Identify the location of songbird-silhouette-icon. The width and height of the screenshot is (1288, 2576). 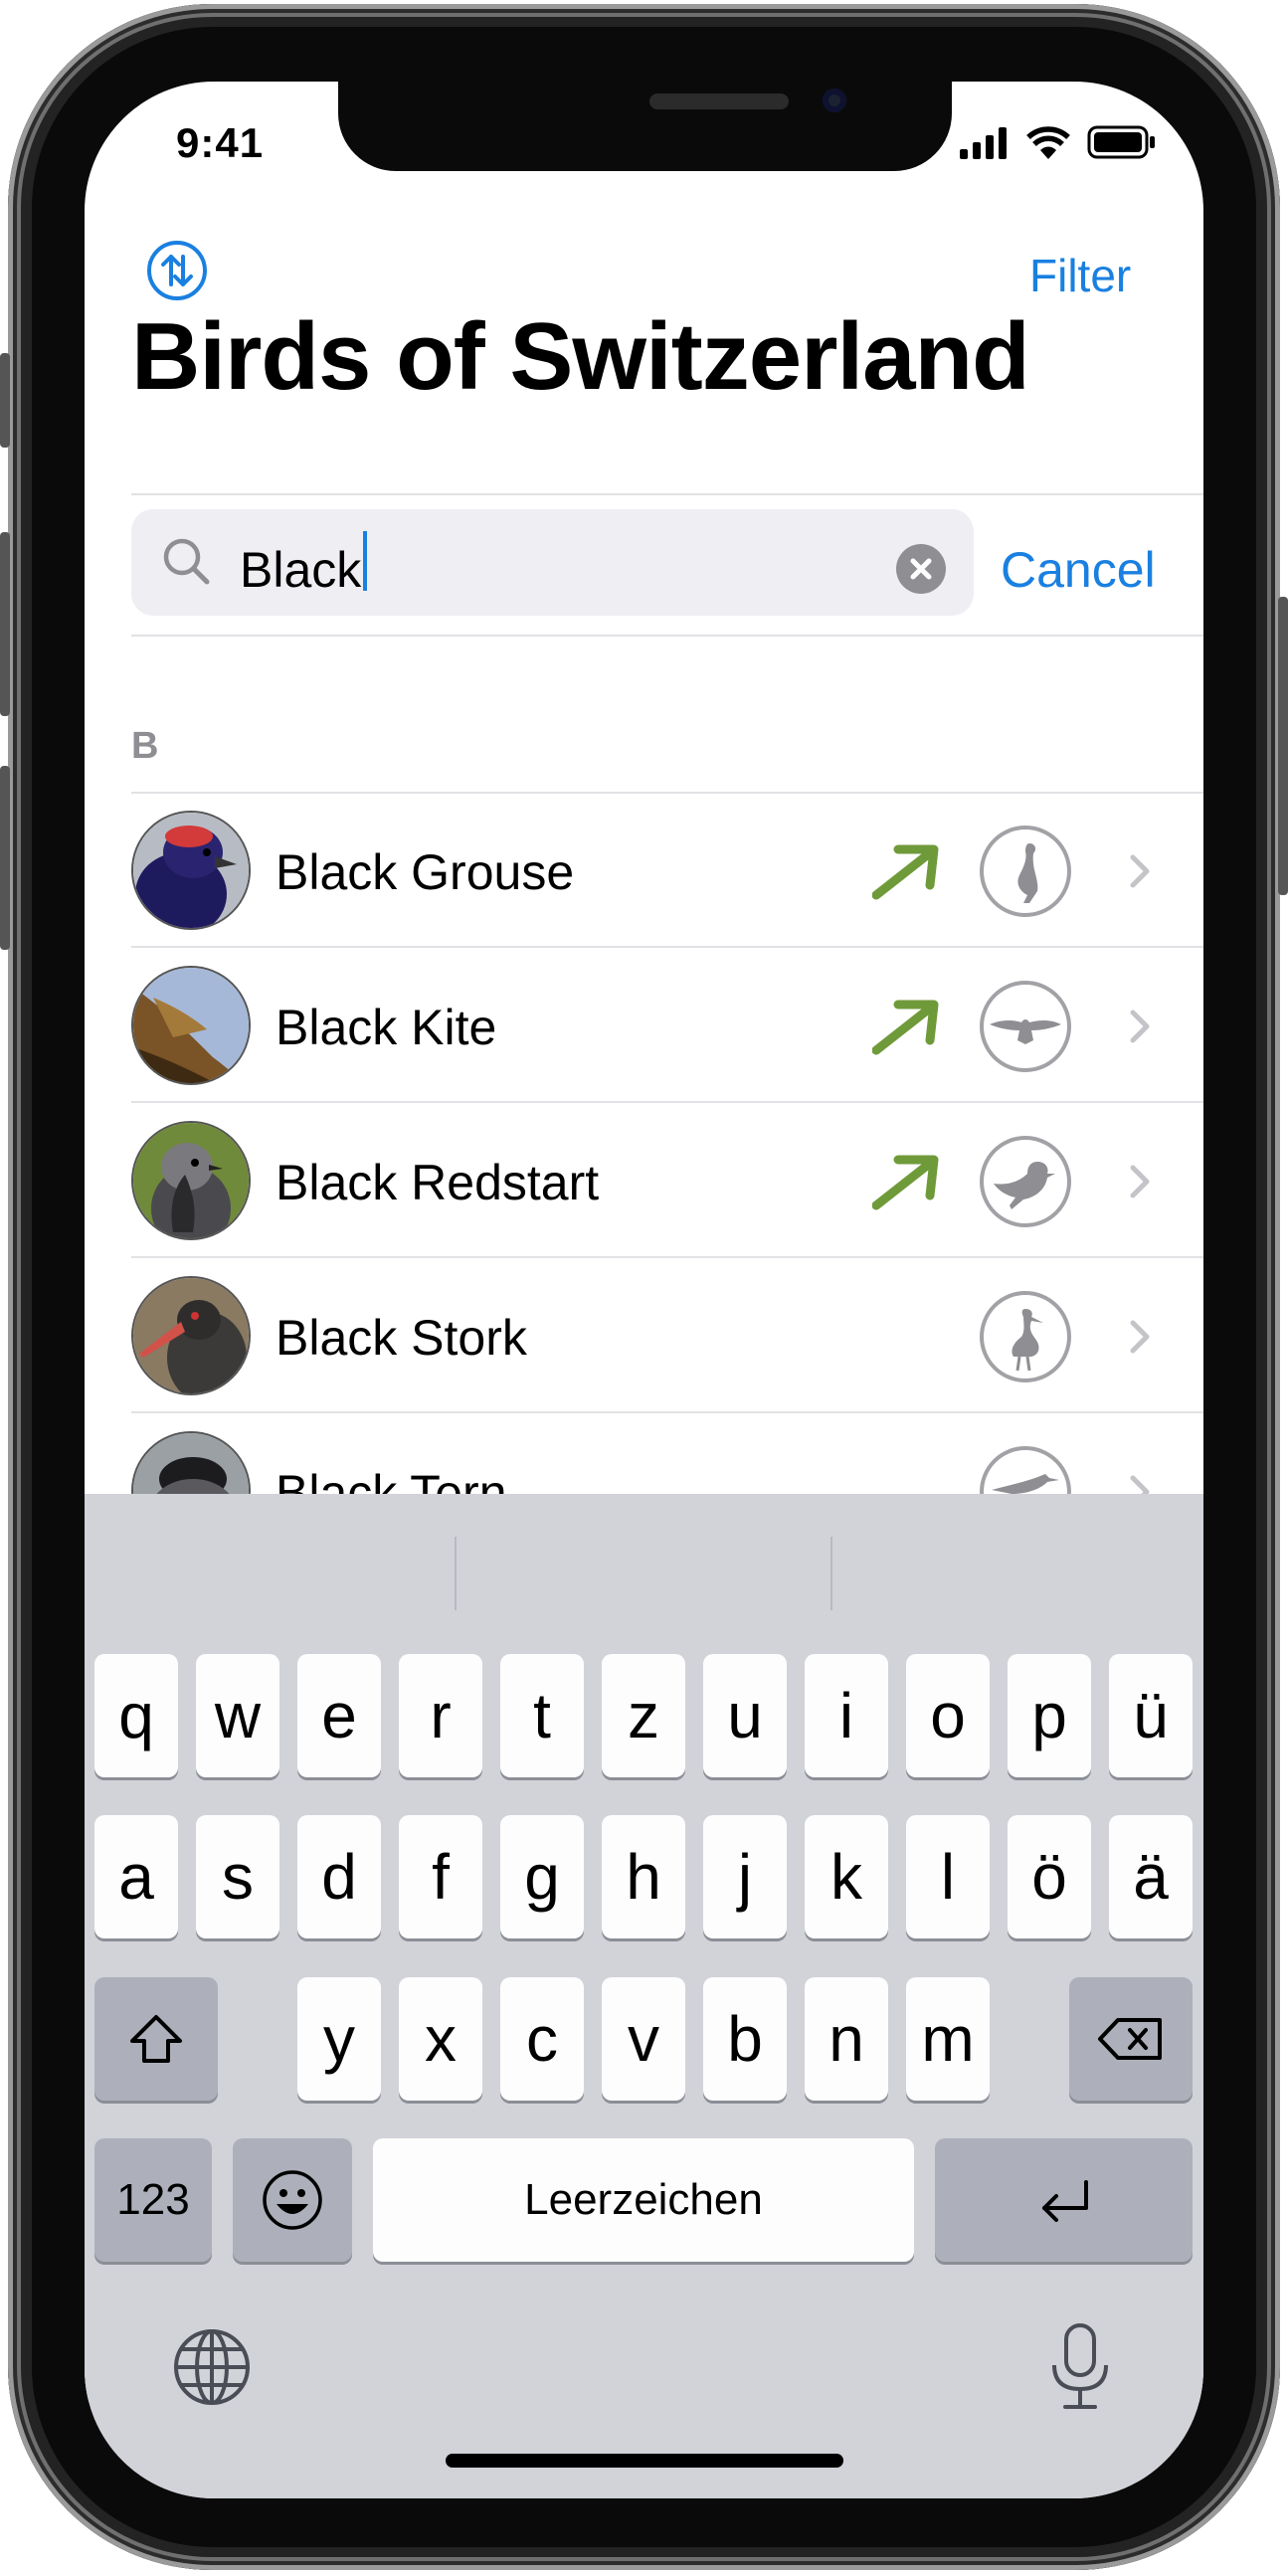
(1025, 1181).